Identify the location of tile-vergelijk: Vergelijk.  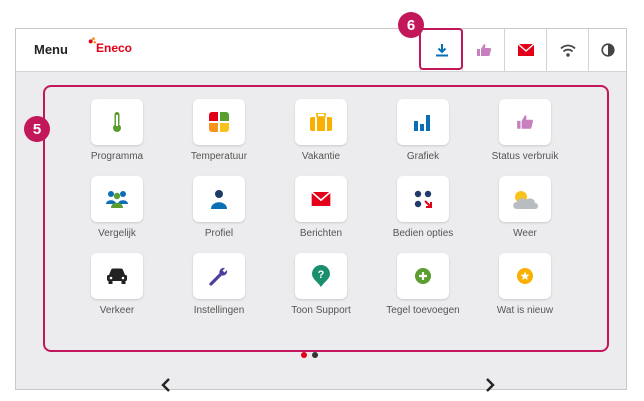
(117, 207).